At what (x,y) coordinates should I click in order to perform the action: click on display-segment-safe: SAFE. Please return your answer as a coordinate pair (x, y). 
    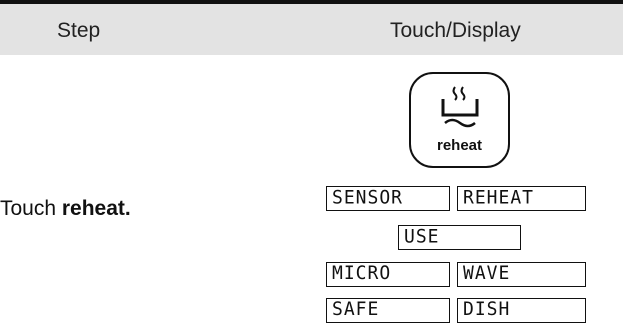
    Looking at the image, I should click on (388, 310).